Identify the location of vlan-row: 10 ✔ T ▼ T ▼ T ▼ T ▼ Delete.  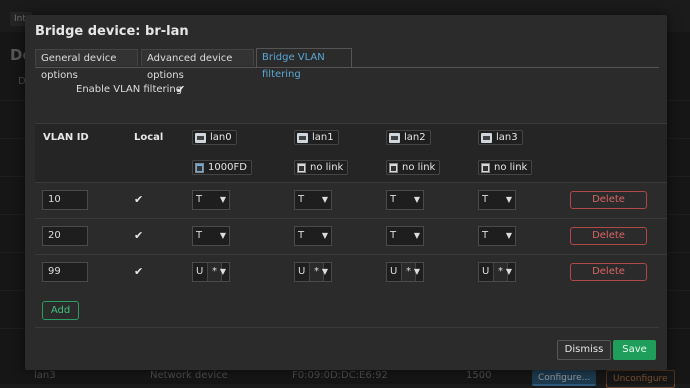
(351, 200).